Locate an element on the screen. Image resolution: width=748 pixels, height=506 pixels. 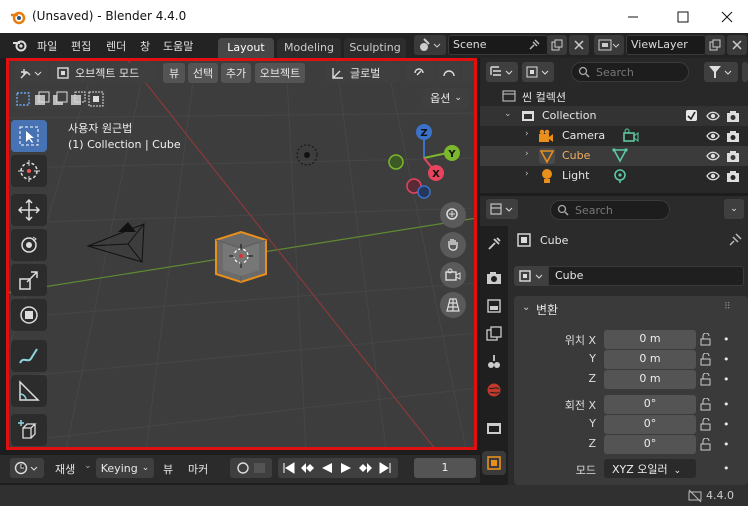
new-viewlayer-button is located at coordinates (715, 45).